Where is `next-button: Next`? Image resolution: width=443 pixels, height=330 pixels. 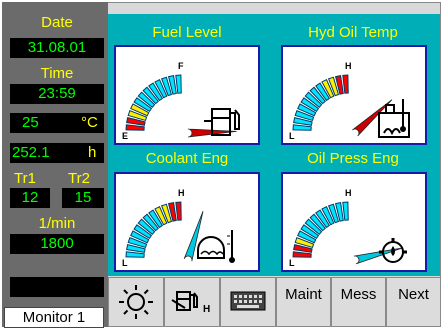
next-button: Next is located at coordinates (413, 302).